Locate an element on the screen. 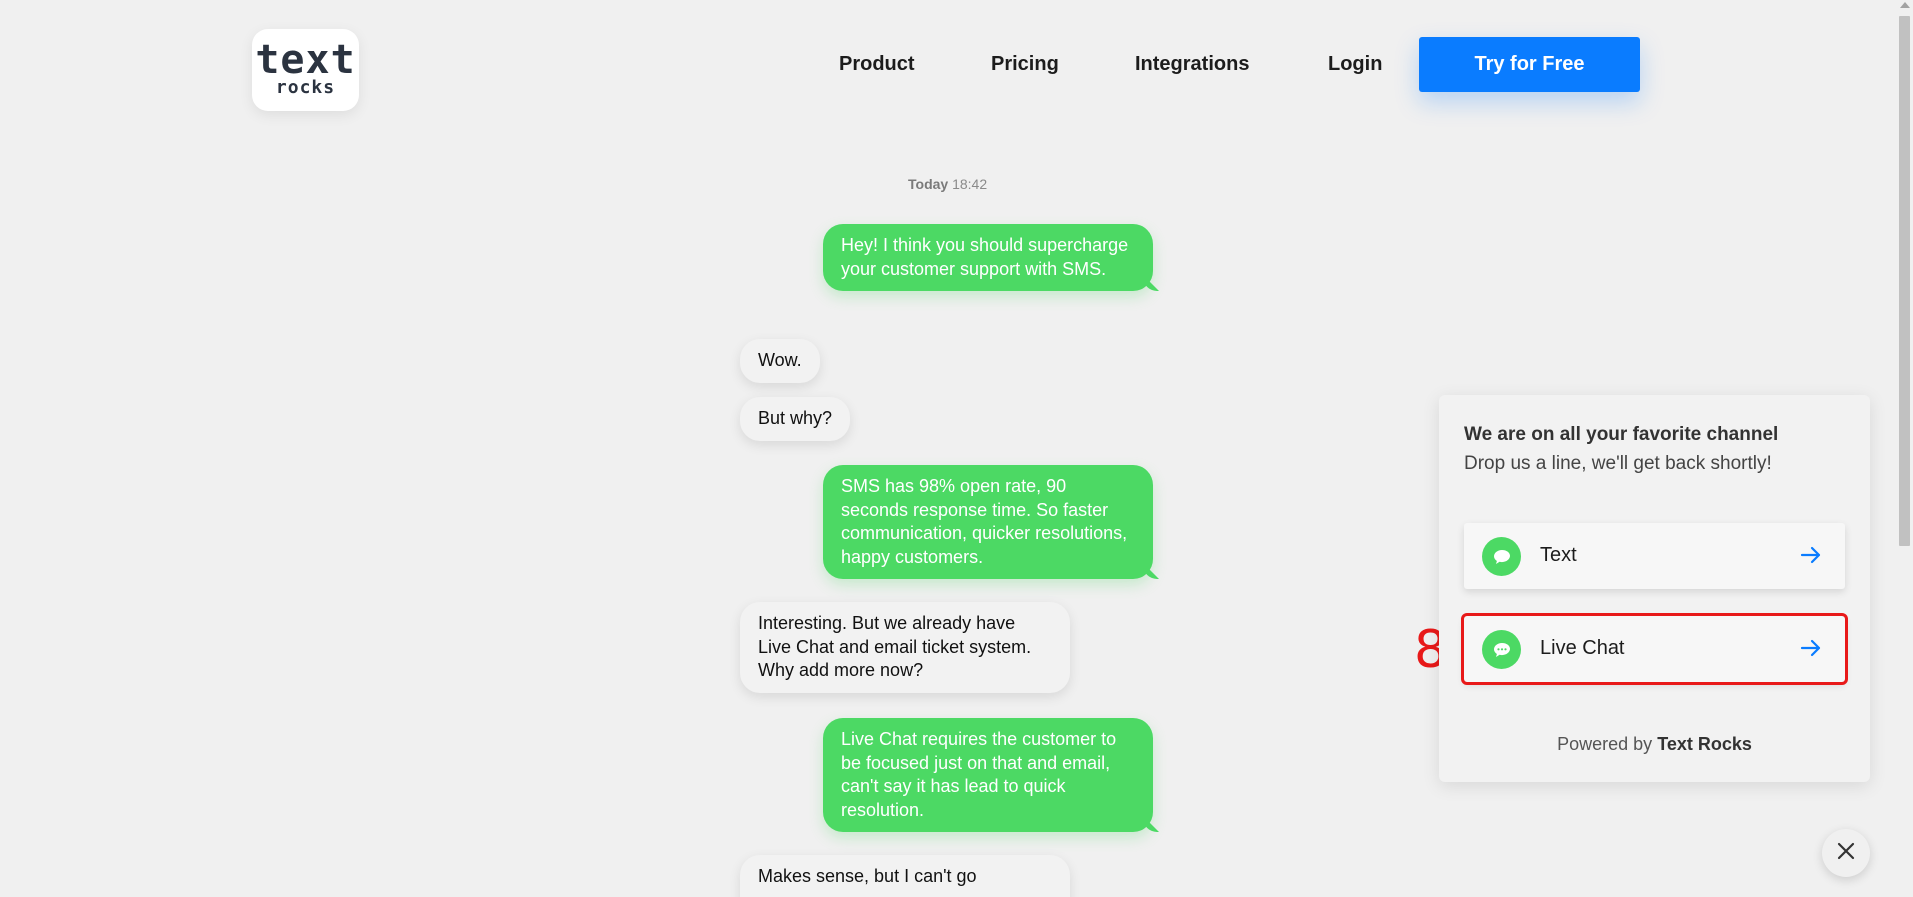 Image resolution: width=1913 pixels, height=897 pixels. chat-bubble-icon is located at coordinates (1501, 556).